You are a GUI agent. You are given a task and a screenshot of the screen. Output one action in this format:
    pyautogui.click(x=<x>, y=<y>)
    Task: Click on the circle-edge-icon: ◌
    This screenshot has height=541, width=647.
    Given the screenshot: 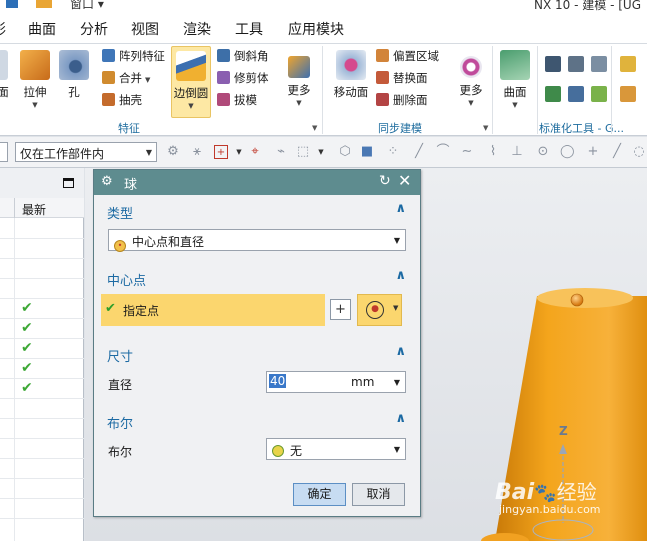 What is the action you would take?
    pyautogui.click(x=639, y=152)
    